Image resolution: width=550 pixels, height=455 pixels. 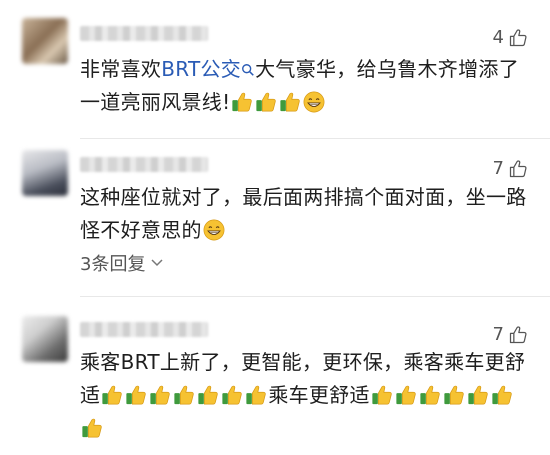 What do you see at coordinates (121, 263) in the screenshot?
I see `replies-link: 3条回复` at bounding box center [121, 263].